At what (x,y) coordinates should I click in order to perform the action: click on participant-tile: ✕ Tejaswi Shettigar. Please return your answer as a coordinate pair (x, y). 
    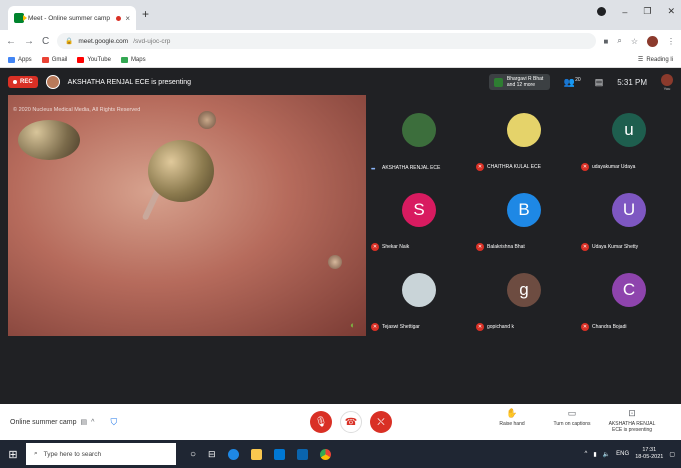
    Looking at the image, I should click on (418, 295).